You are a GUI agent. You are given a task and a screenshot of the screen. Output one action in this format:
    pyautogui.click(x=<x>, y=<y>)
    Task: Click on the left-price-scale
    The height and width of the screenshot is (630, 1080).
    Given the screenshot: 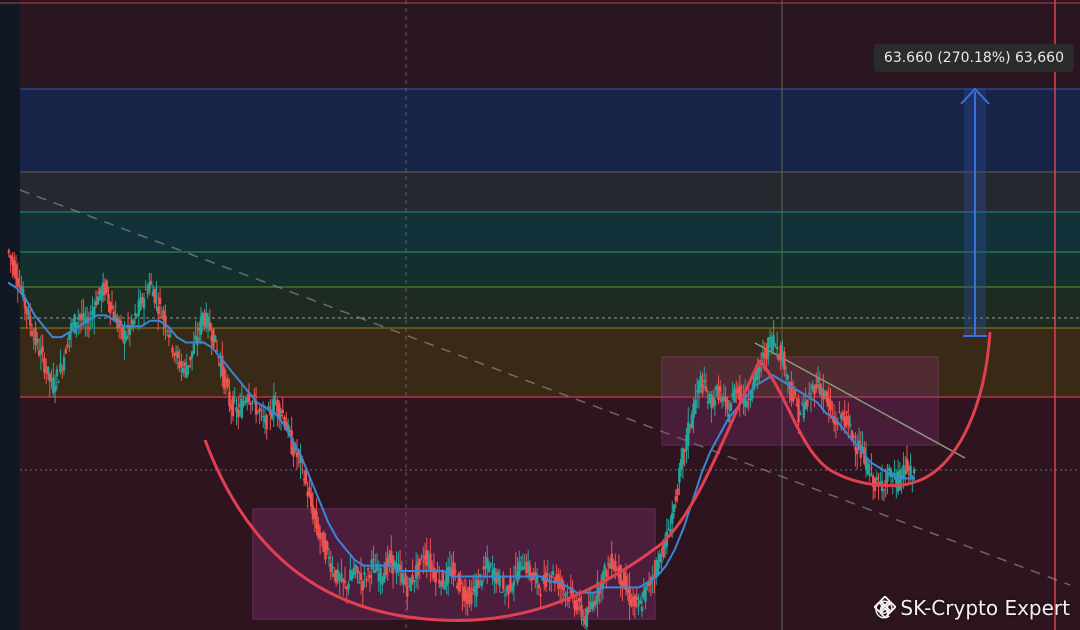 What is the action you would take?
    pyautogui.click(x=10, y=315)
    